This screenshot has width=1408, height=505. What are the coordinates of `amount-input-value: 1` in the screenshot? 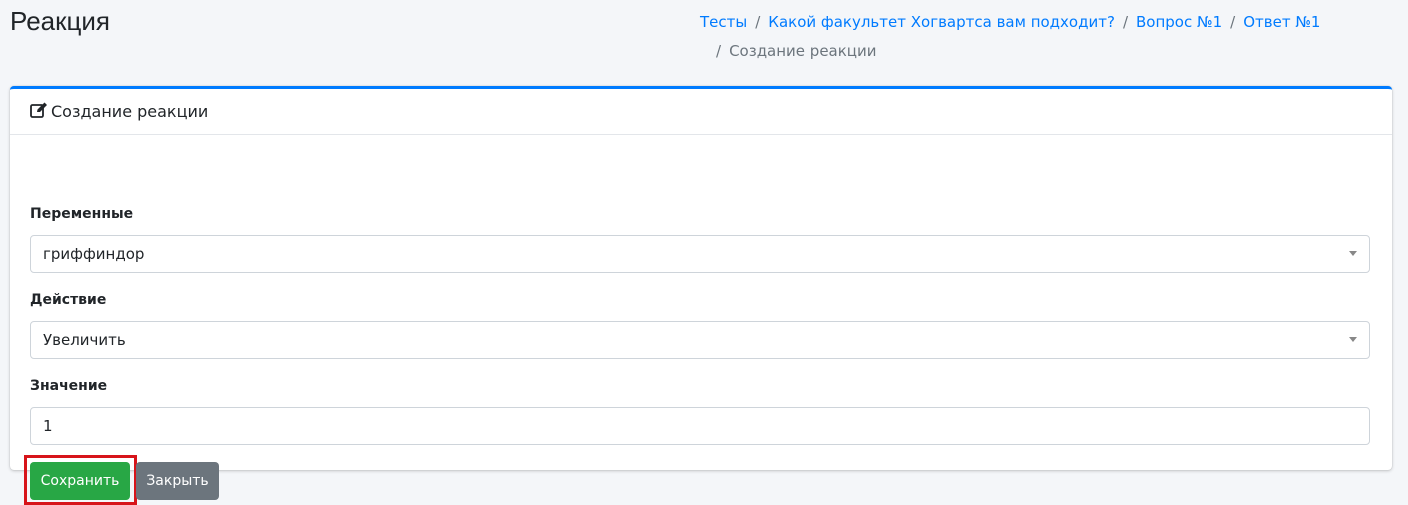 It's located at (48, 426).